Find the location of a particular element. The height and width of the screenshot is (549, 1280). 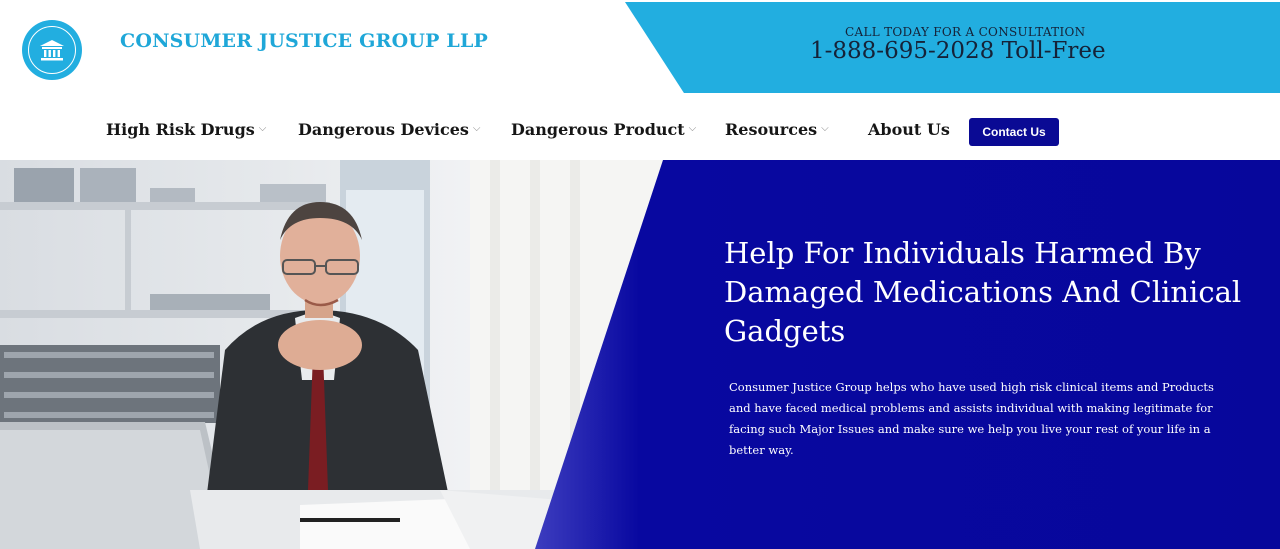

cta-heading: CALL TODAY FOR A CONSULTATION is located at coordinates (965, 32).